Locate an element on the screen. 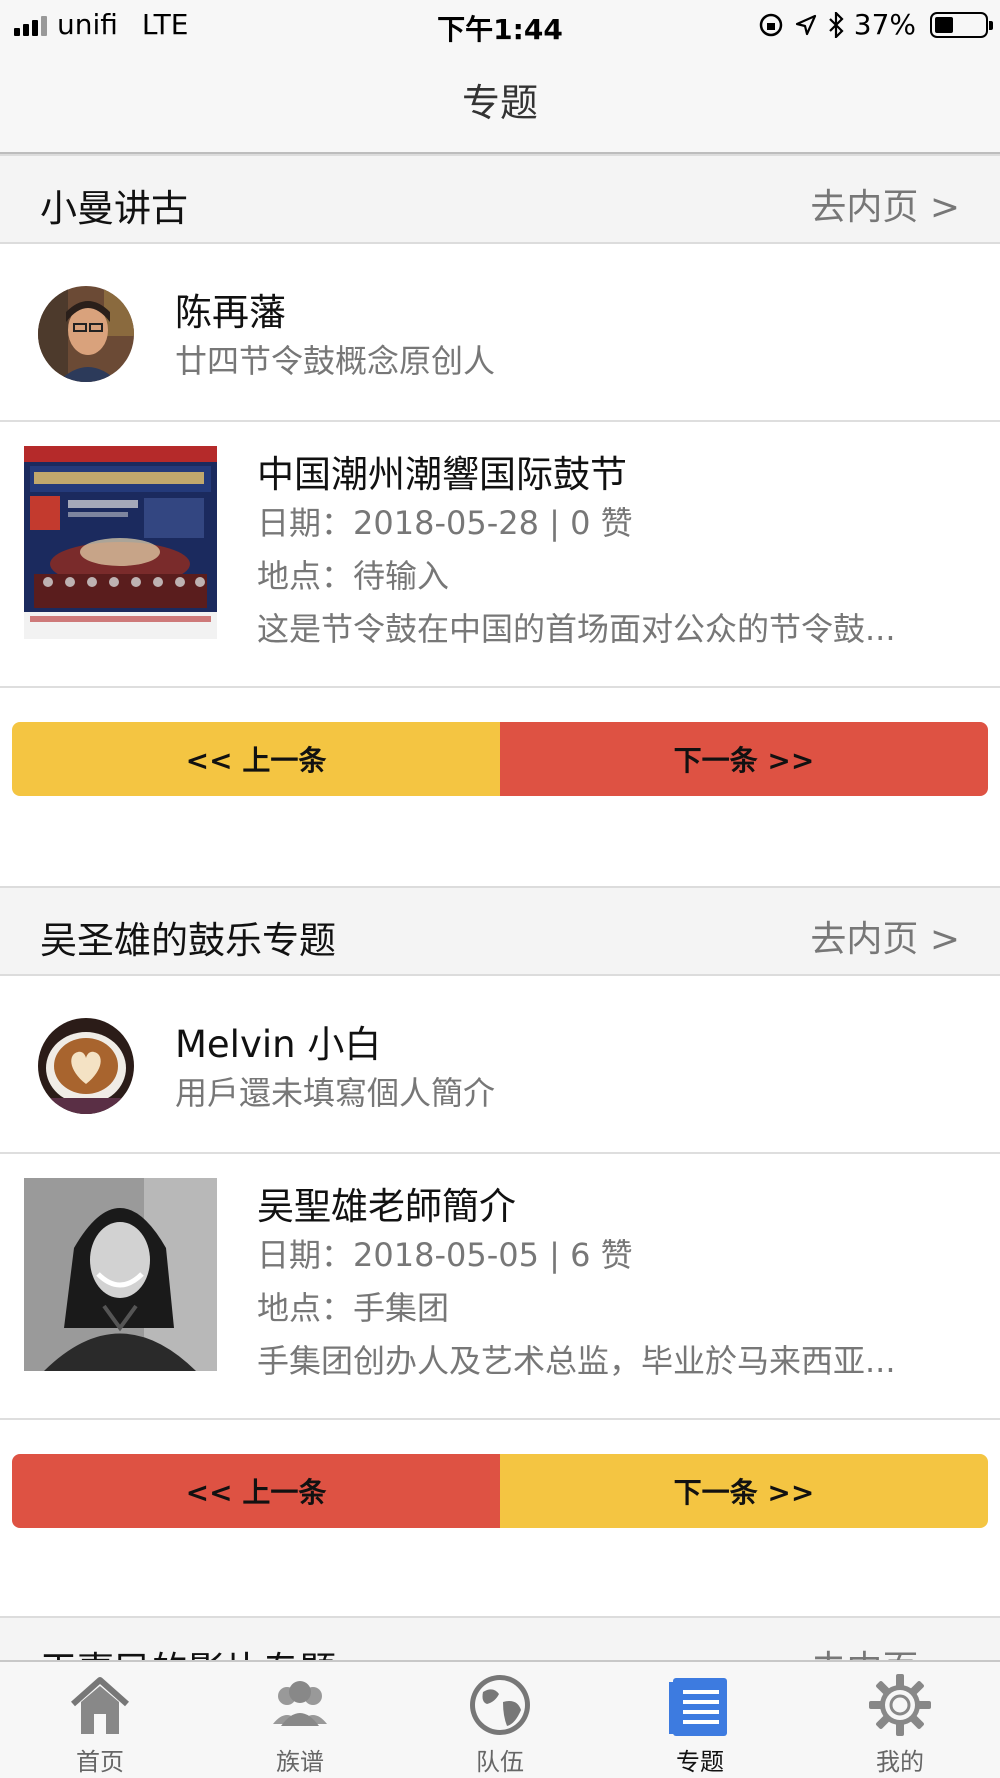 The width and height of the screenshot is (1000, 1778). author-name: 陈再藩 is located at coordinates (230, 312).